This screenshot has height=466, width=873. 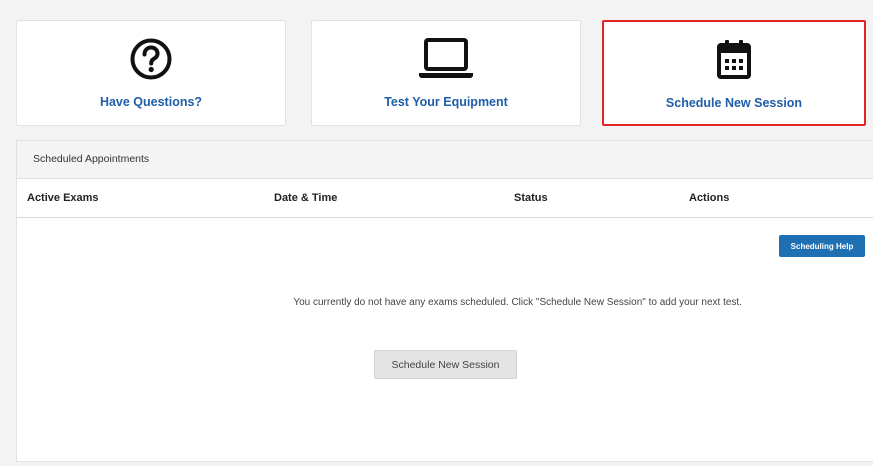 I want to click on schedule-new-session-card: Schedule New Session, so click(x=734, y=73).